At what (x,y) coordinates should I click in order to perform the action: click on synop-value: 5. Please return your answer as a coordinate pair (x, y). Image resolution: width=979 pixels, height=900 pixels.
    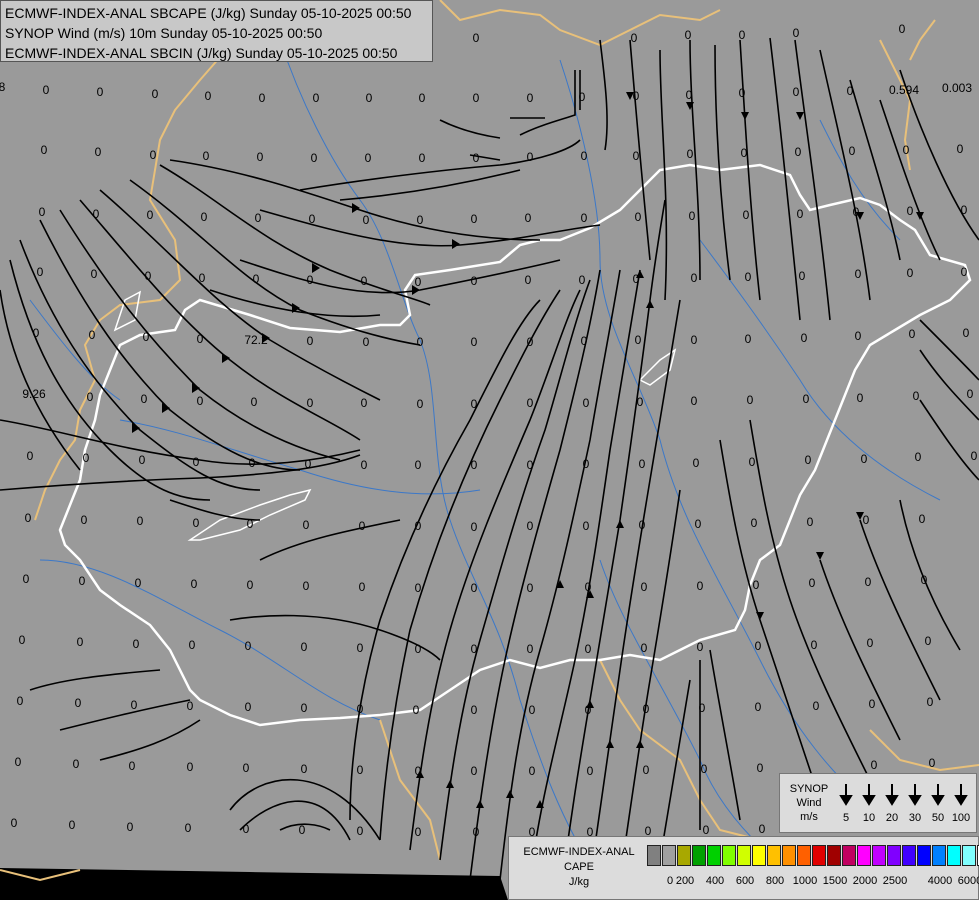
    Looking at the image, I should click on (846, 818).